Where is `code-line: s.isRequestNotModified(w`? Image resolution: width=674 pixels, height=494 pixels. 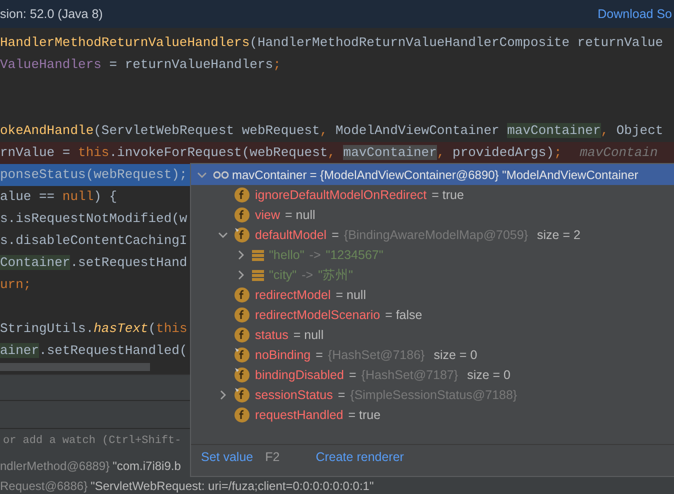
code-line: s.isRequestNotModified(w is located at coordinates (94, 219).